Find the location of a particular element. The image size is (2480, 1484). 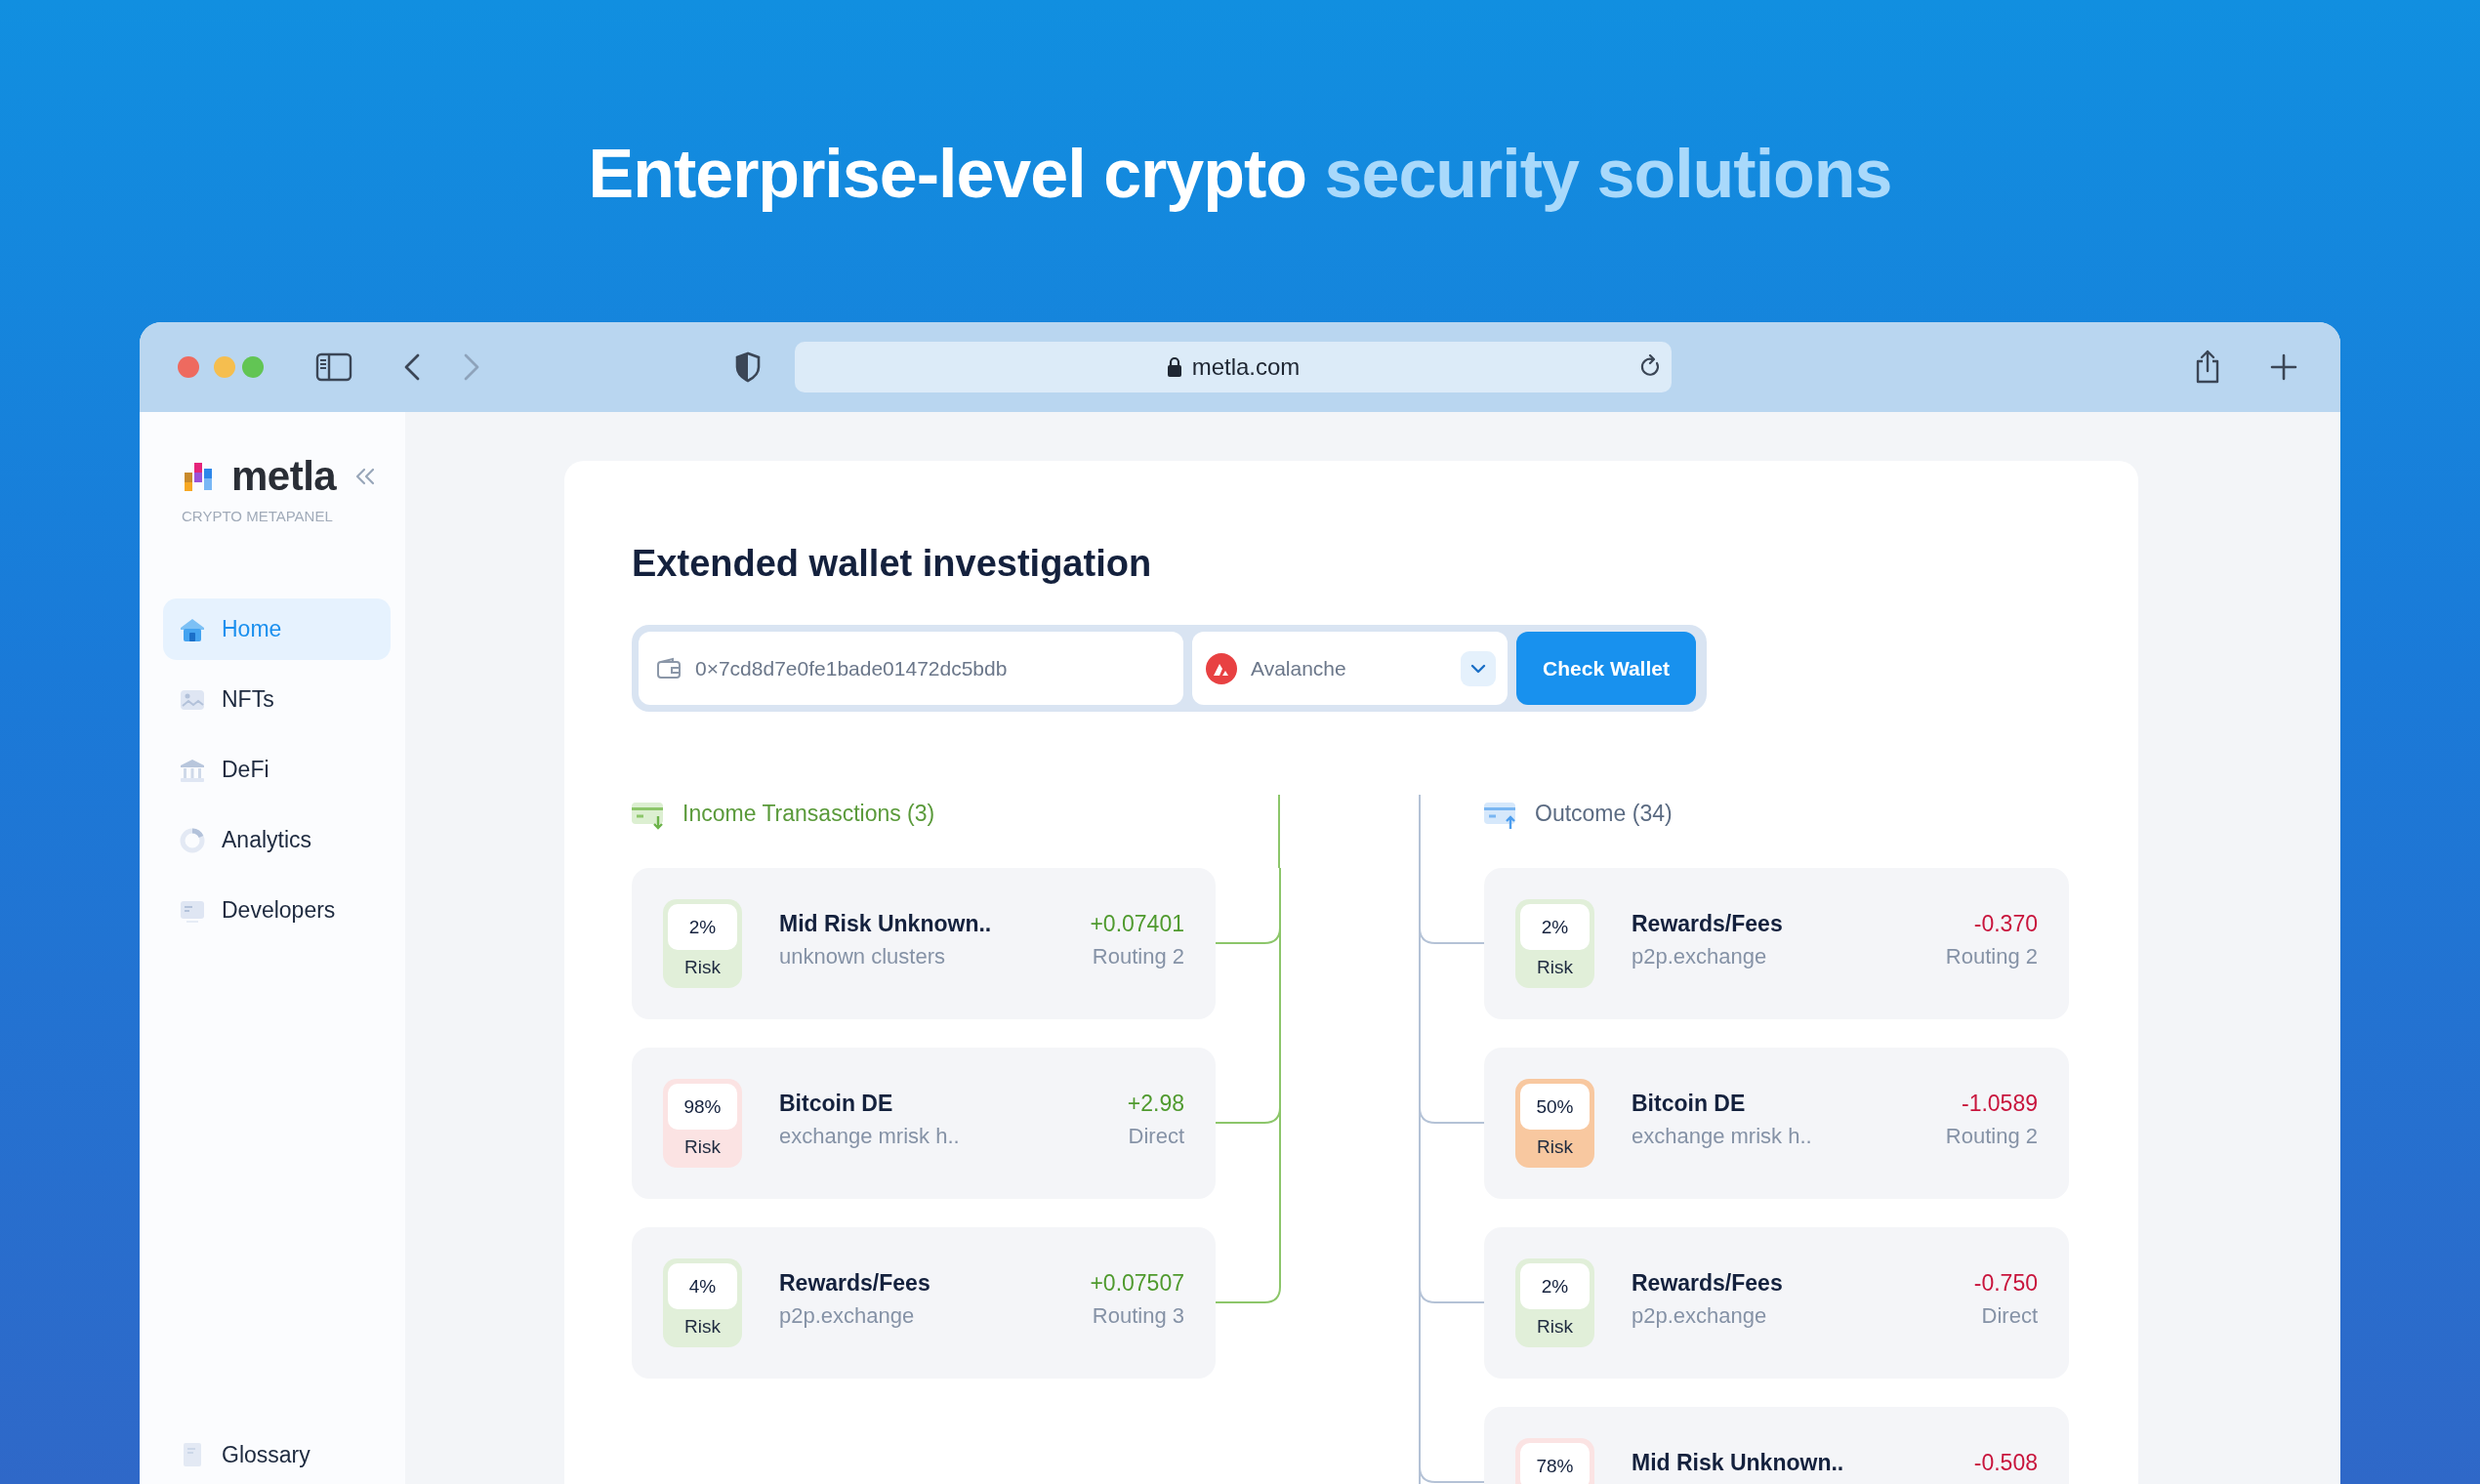

counterparty-detail: unknown clusters is located at coordinates (862, 957).